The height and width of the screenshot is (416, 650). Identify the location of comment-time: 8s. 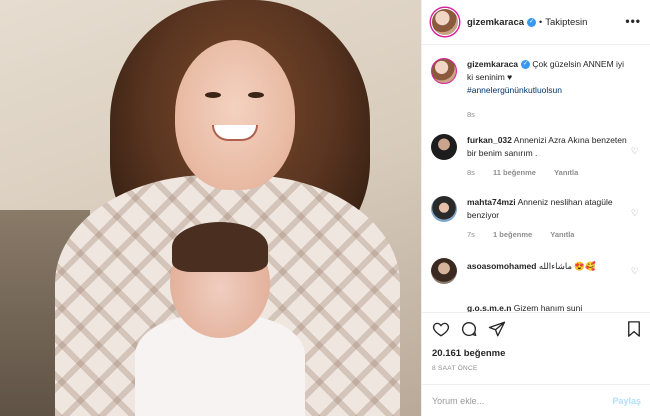
(471, 172).